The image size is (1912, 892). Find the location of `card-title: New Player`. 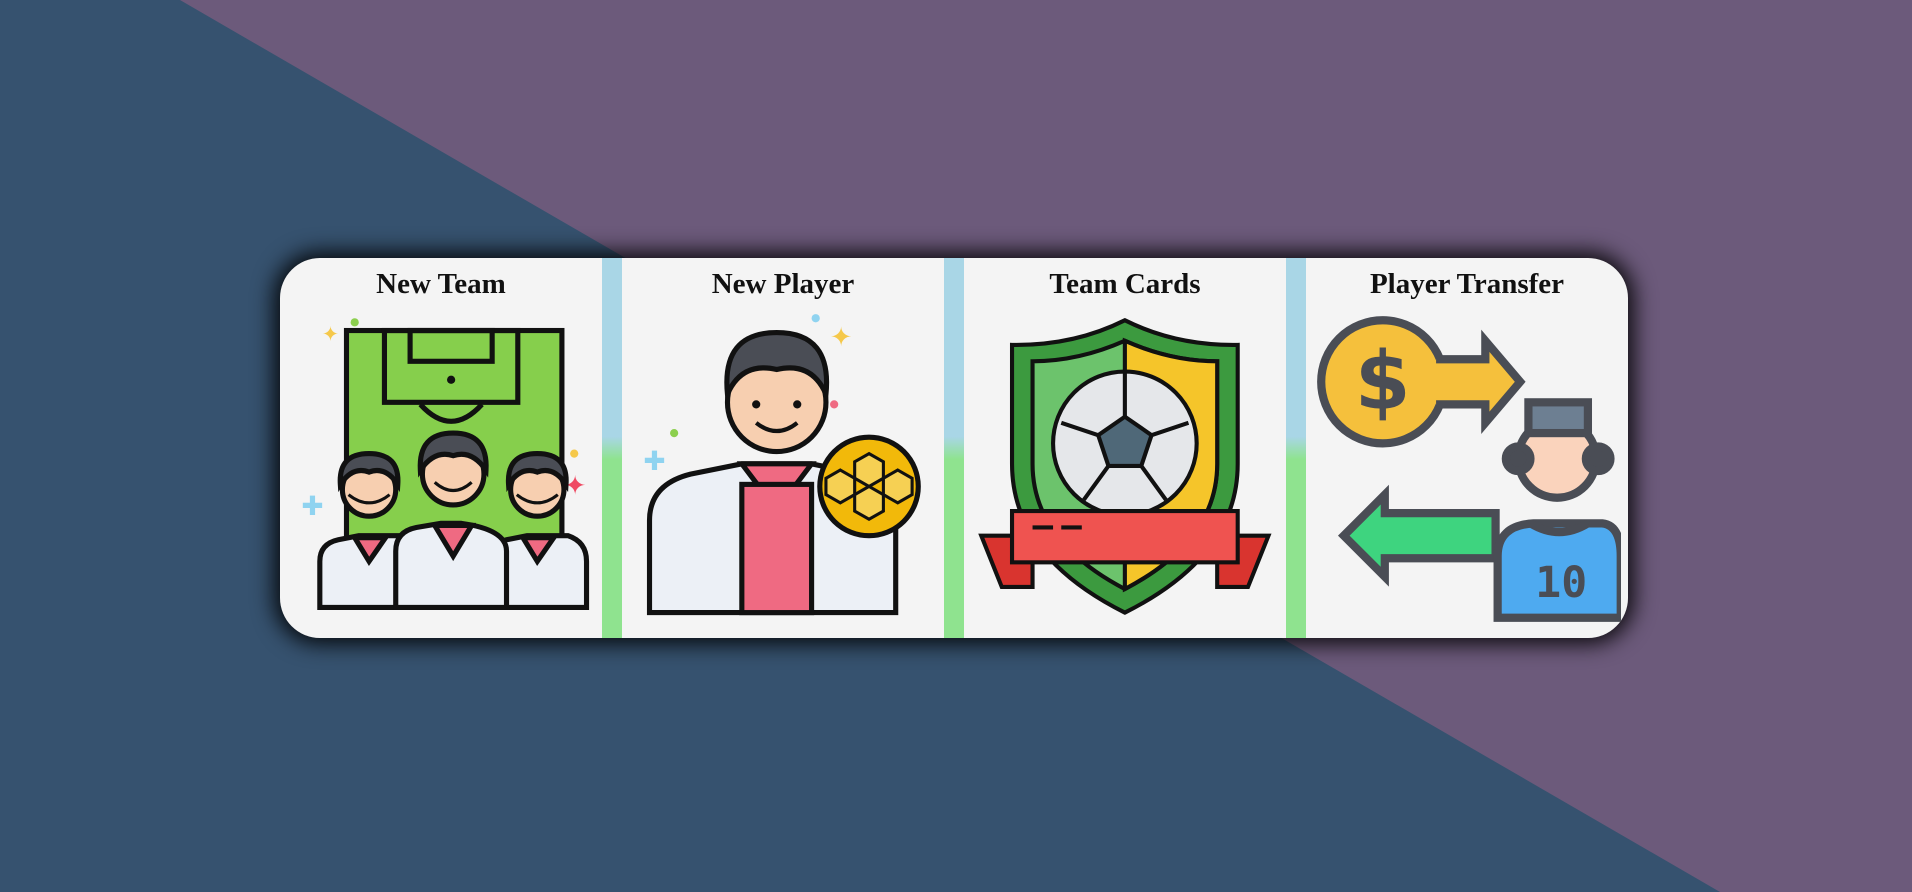

card-title: New Player is located at coordinates (783, 284).